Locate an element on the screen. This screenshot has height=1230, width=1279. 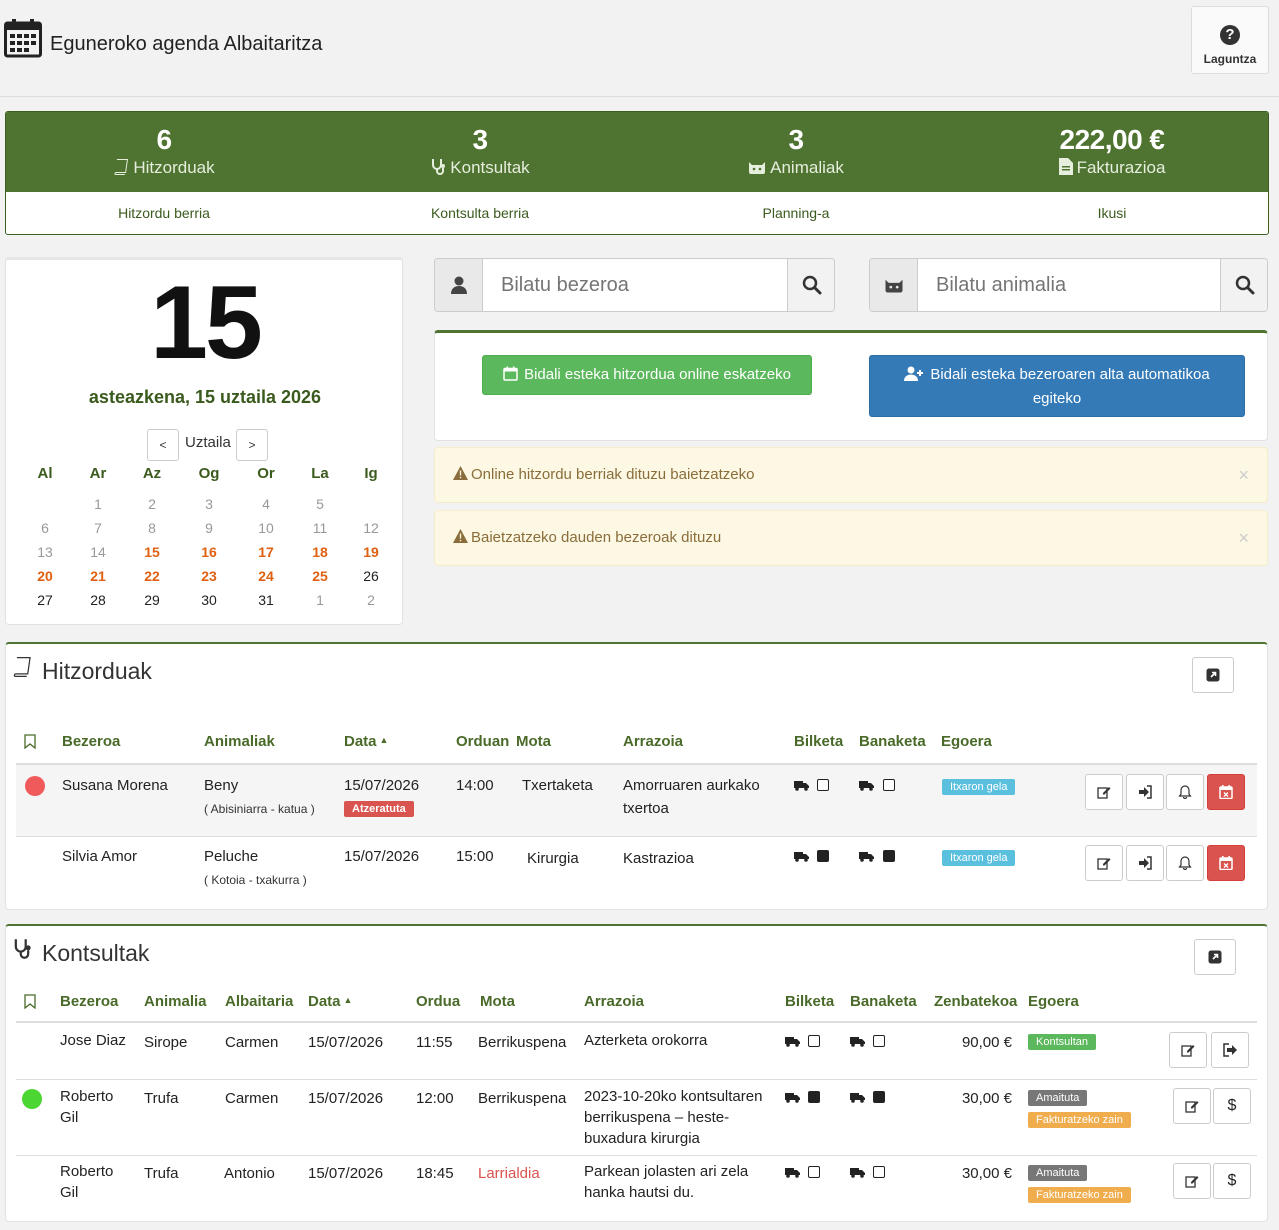
planning-link: Planning-a is located at coordinates (796, 213).